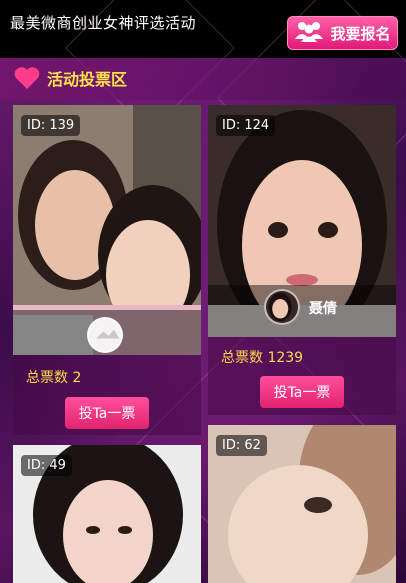  What do you see at coordinates (54, 378) in the screenshot?
I see `vote-count: 总票数 2` at bounding box center [54, 378].